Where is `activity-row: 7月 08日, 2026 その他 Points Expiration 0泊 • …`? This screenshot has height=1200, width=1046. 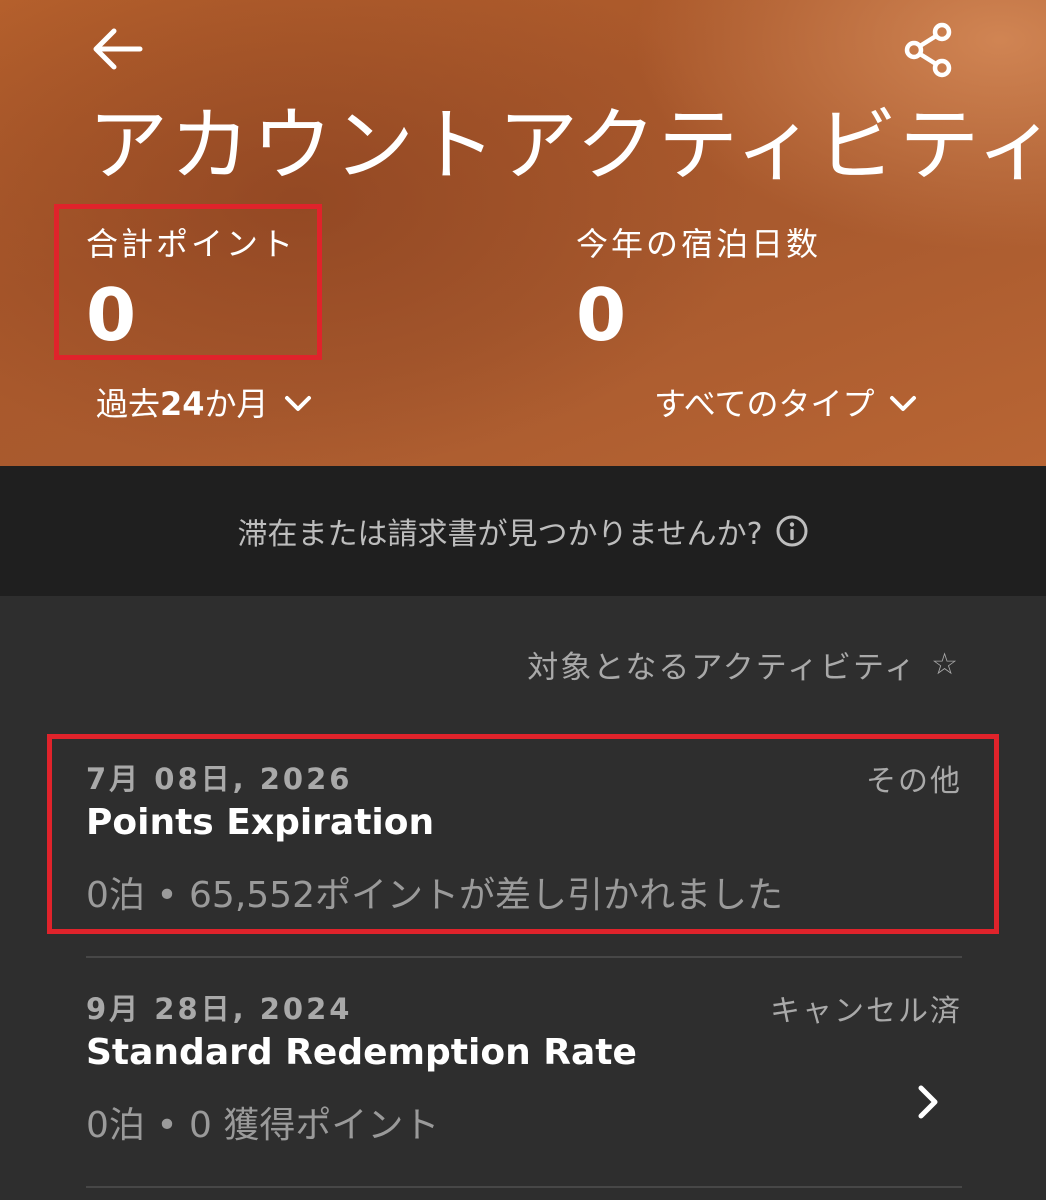
activity-row: 7月 08日, 2026 その他 Points Expiration 0泊 • … is located at coordinates (524, 836).